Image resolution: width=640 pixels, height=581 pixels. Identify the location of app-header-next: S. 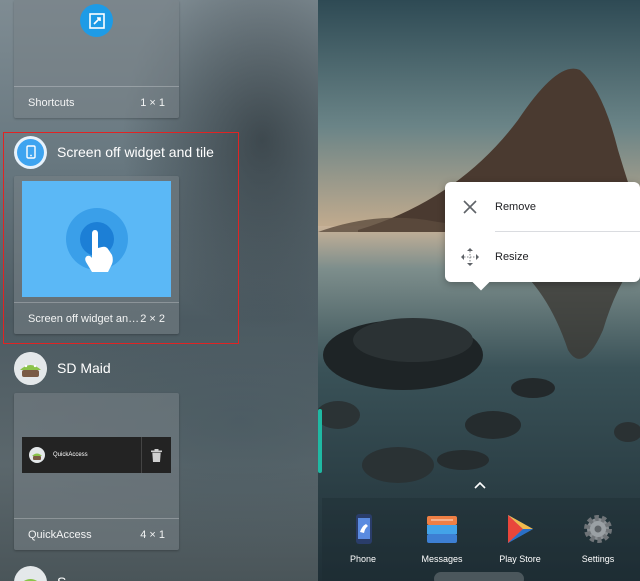
(40, 573).